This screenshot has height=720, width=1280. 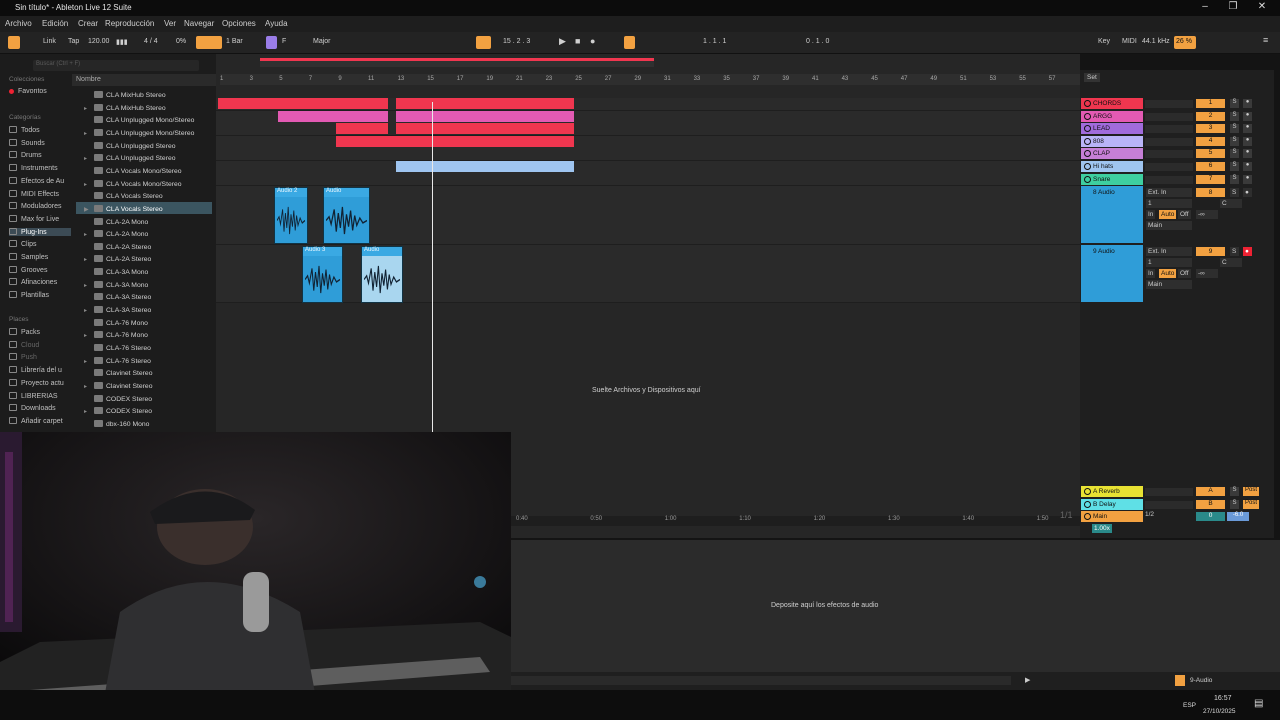 What do you see at coordinates (457, 62) in the screenshot?
I see `overview-bar` at bounding box center [457, 62].